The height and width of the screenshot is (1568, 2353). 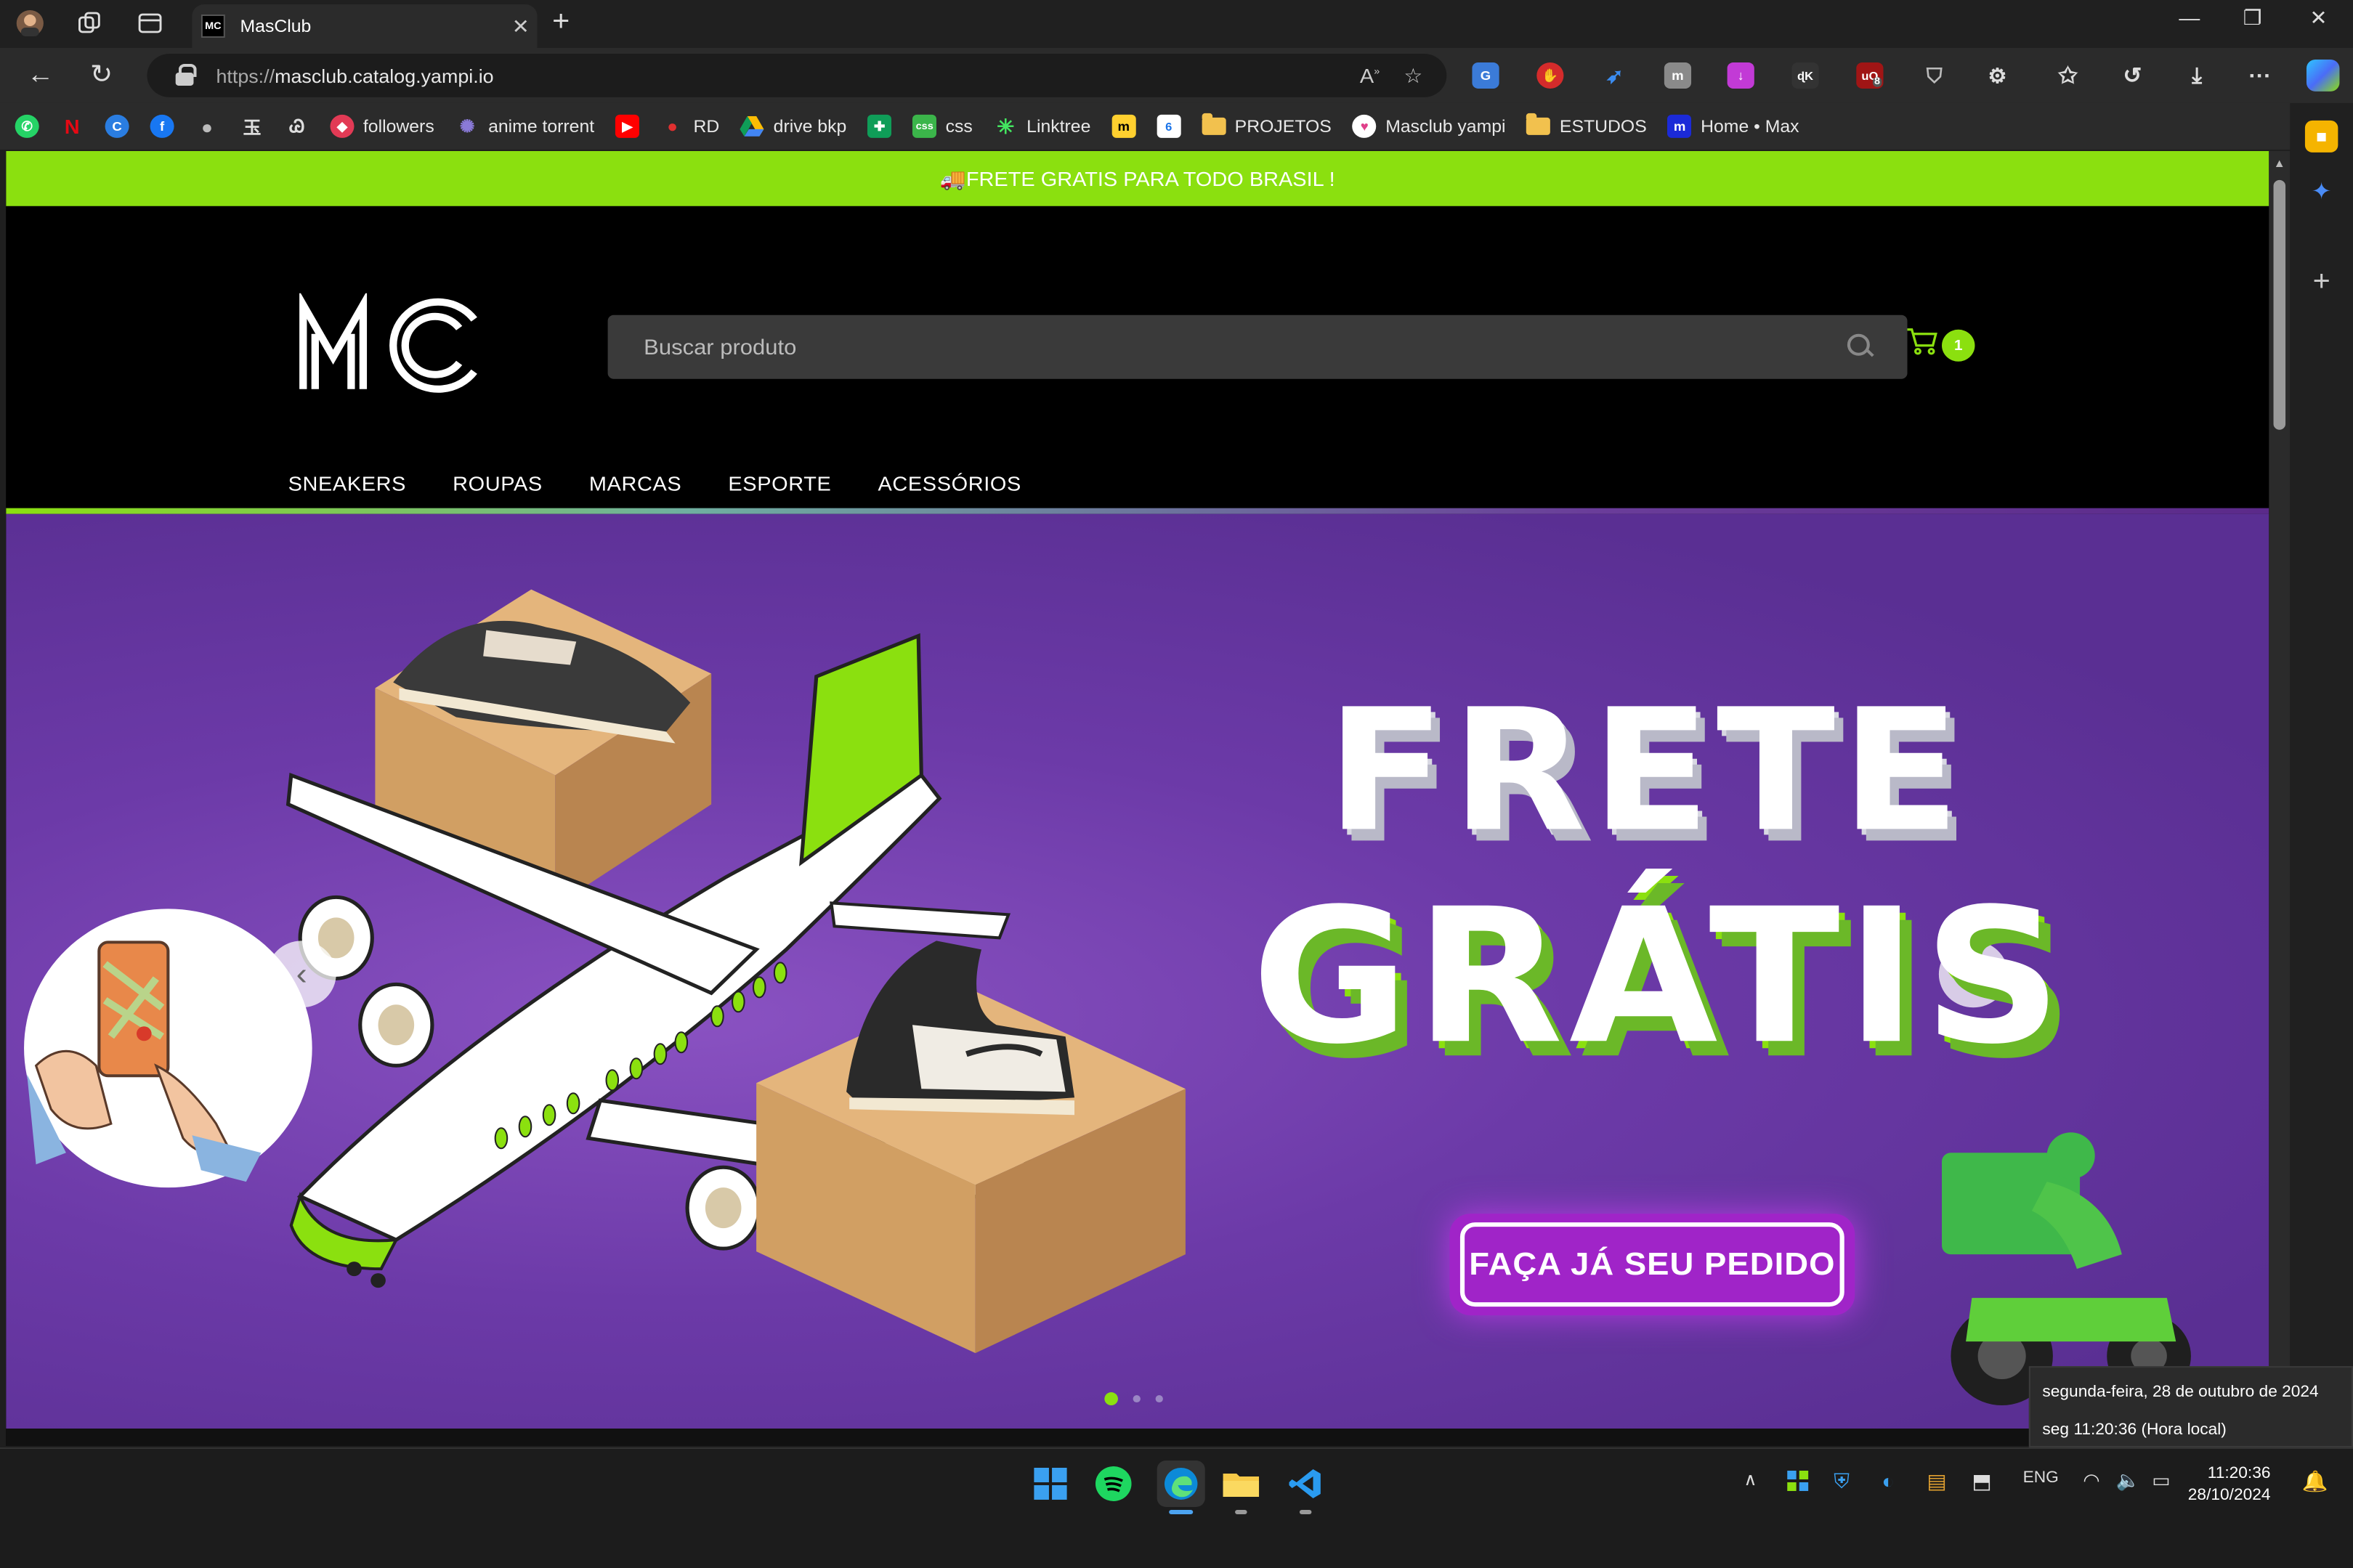 What do you see at coordinates (2280, 304) in the screenshot?
I see `scroll-thumb` at bounding box center [2280, 304].